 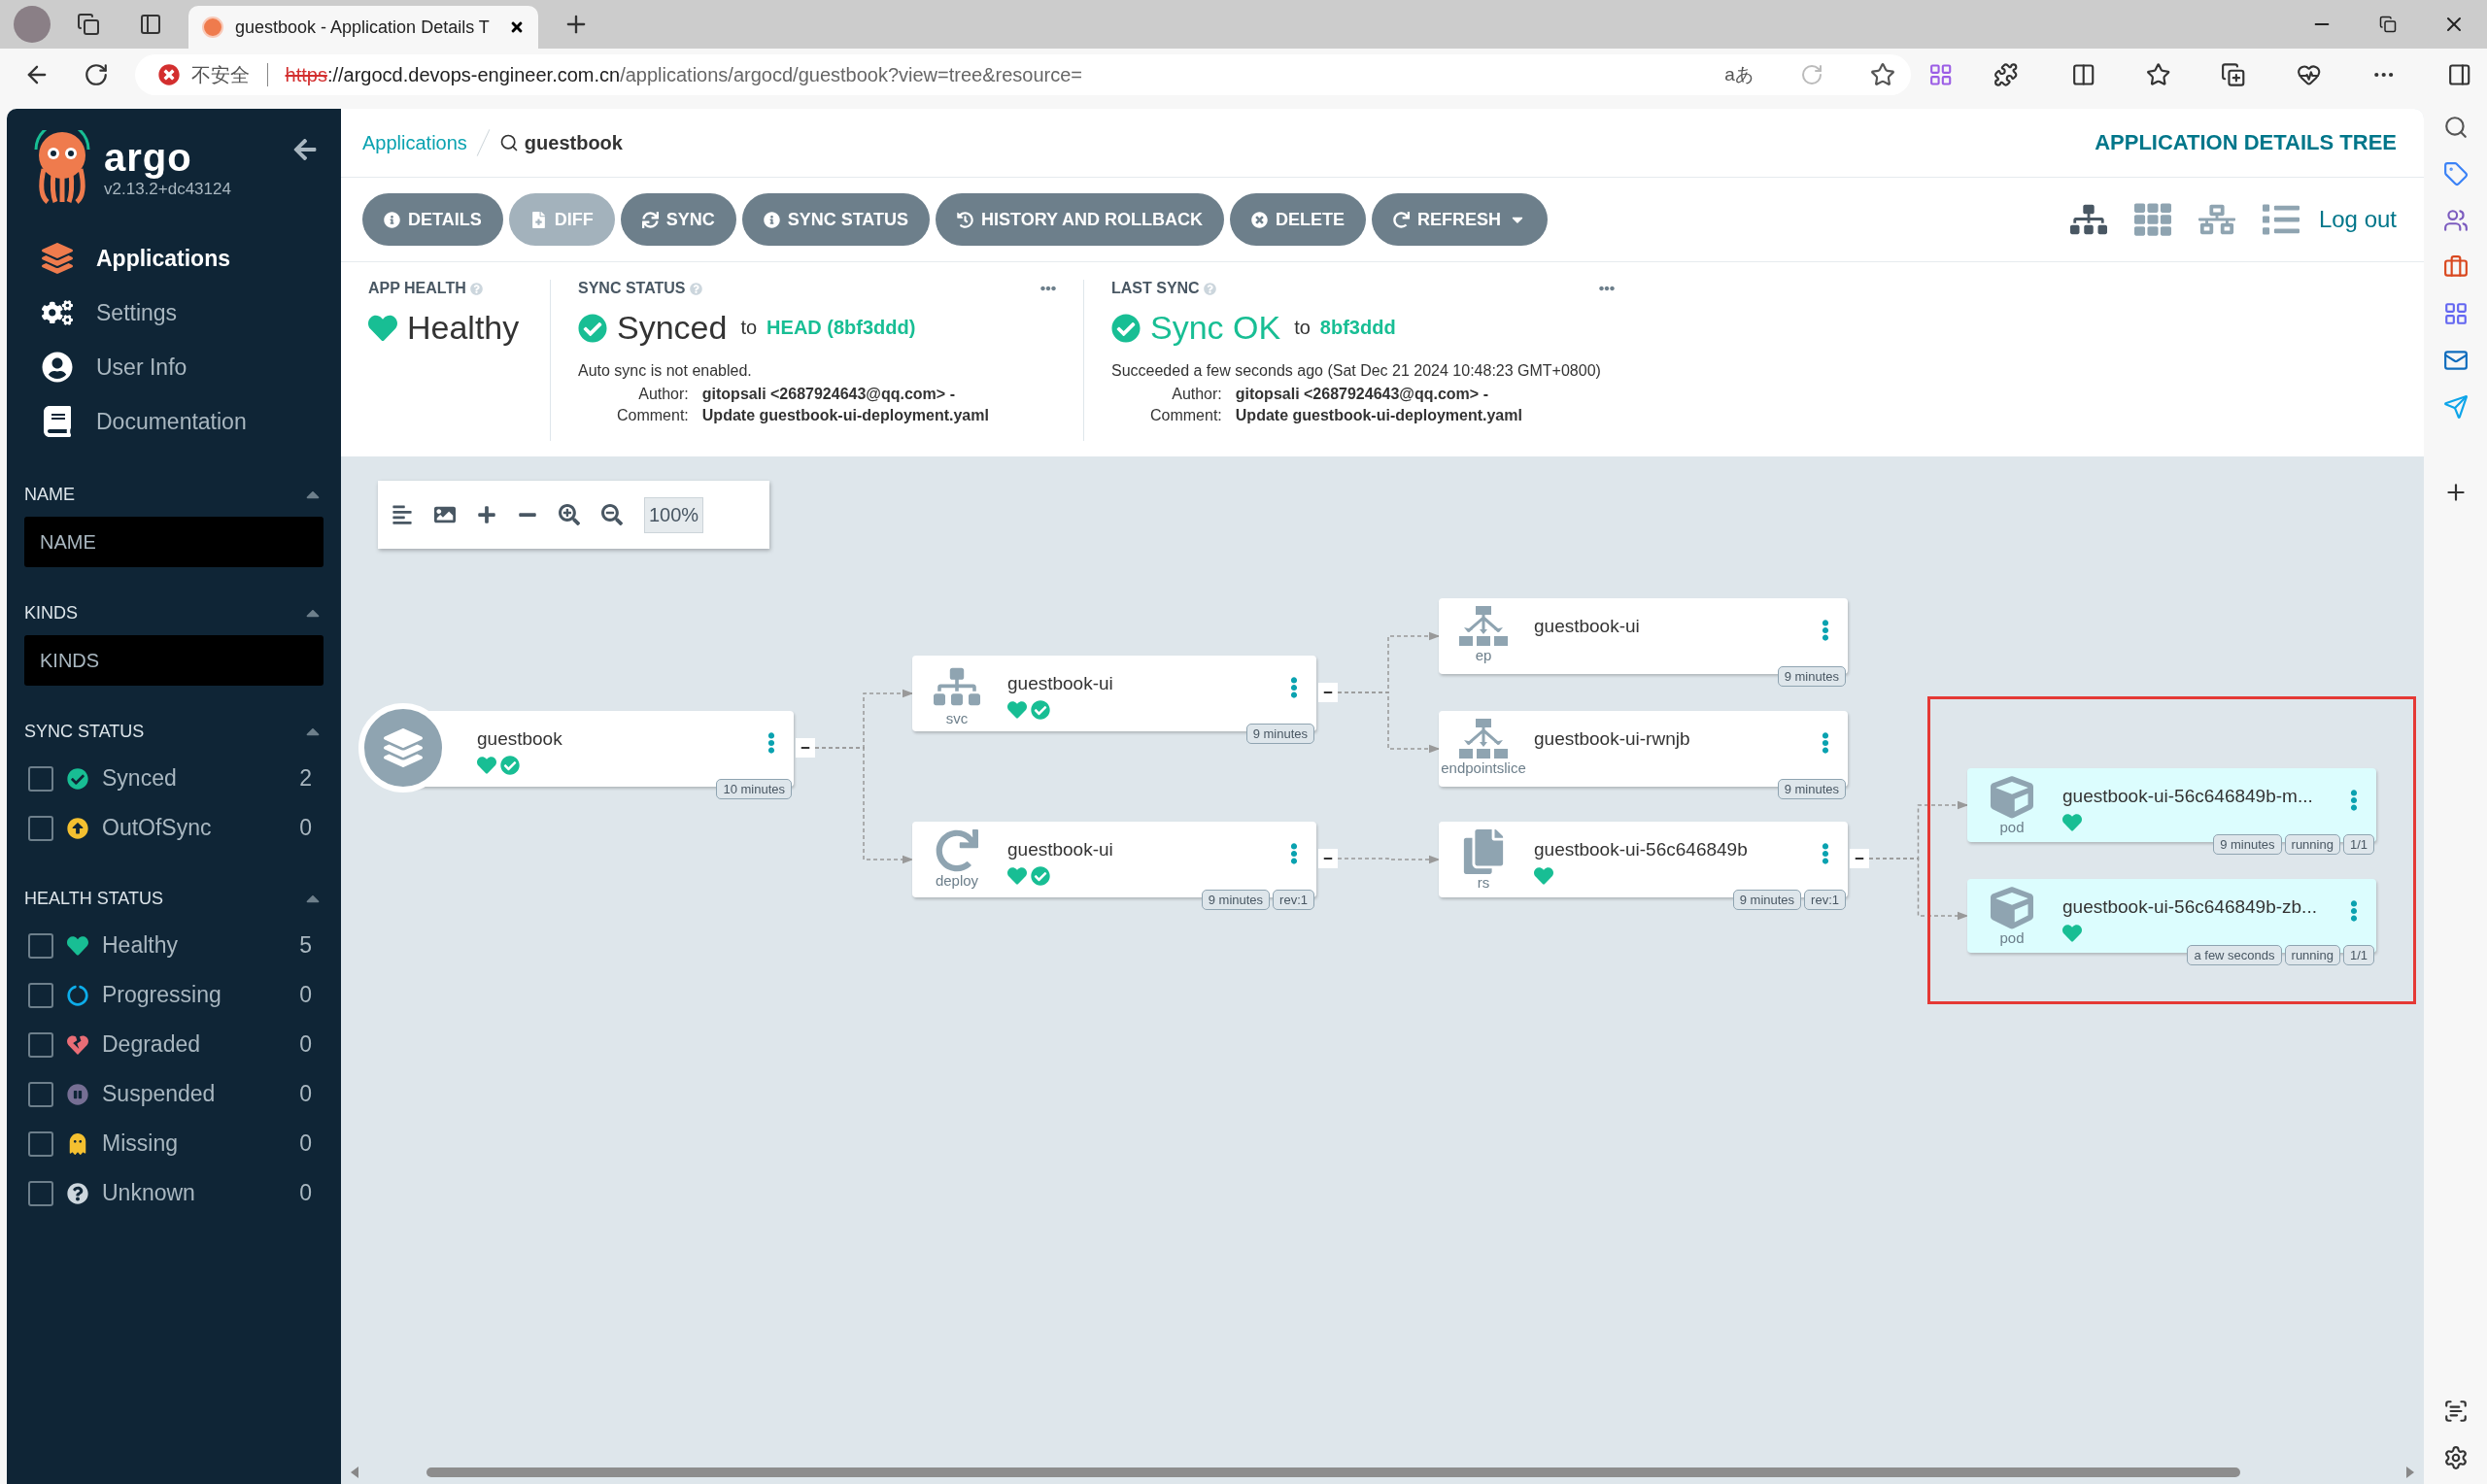 What do you see at coordinates (2158, 74) in the screenshot?
I see `favorites-icon` at bounding box center [2158, 74].